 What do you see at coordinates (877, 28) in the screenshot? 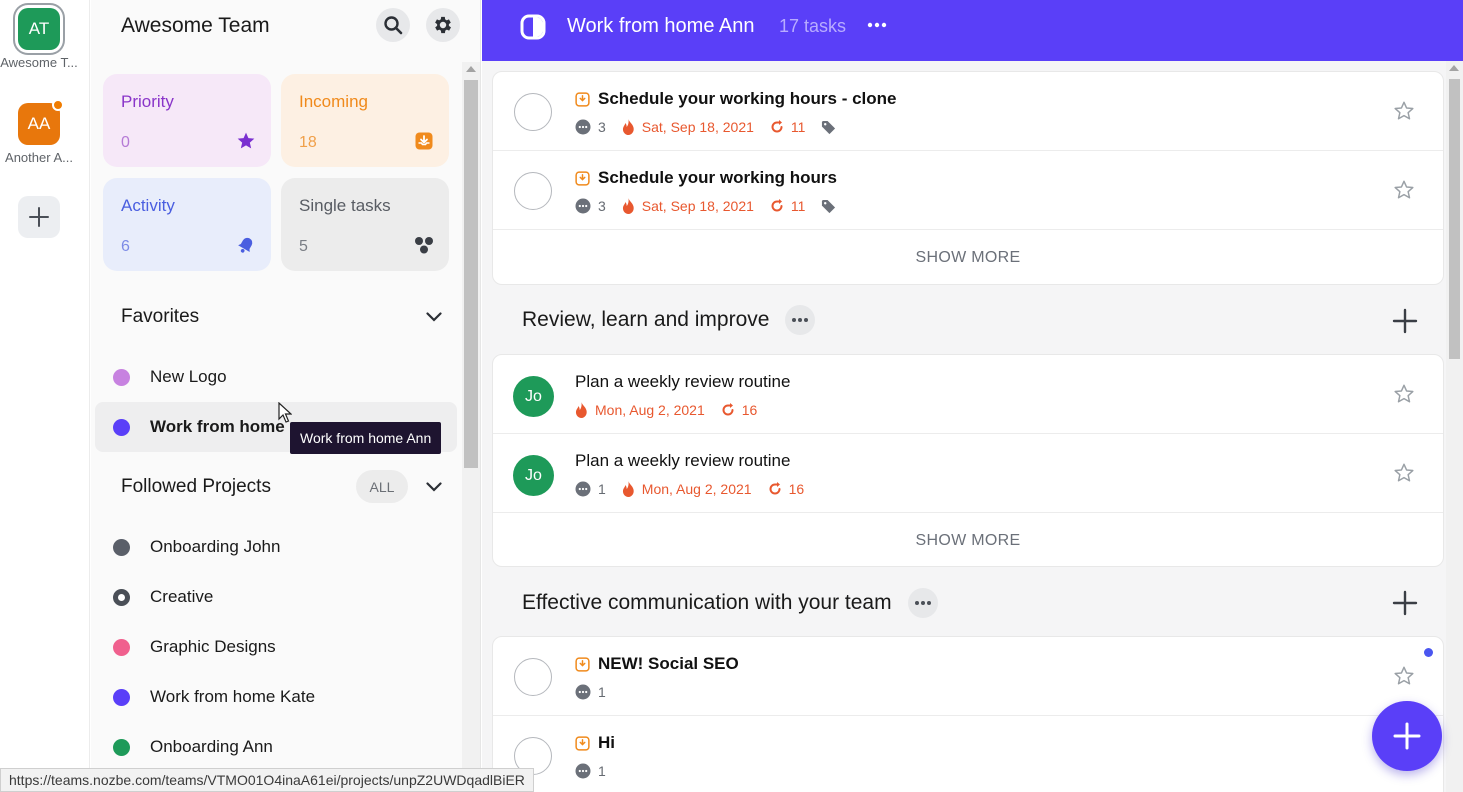
I see `project-more-button` at bounding box center [877, 28].